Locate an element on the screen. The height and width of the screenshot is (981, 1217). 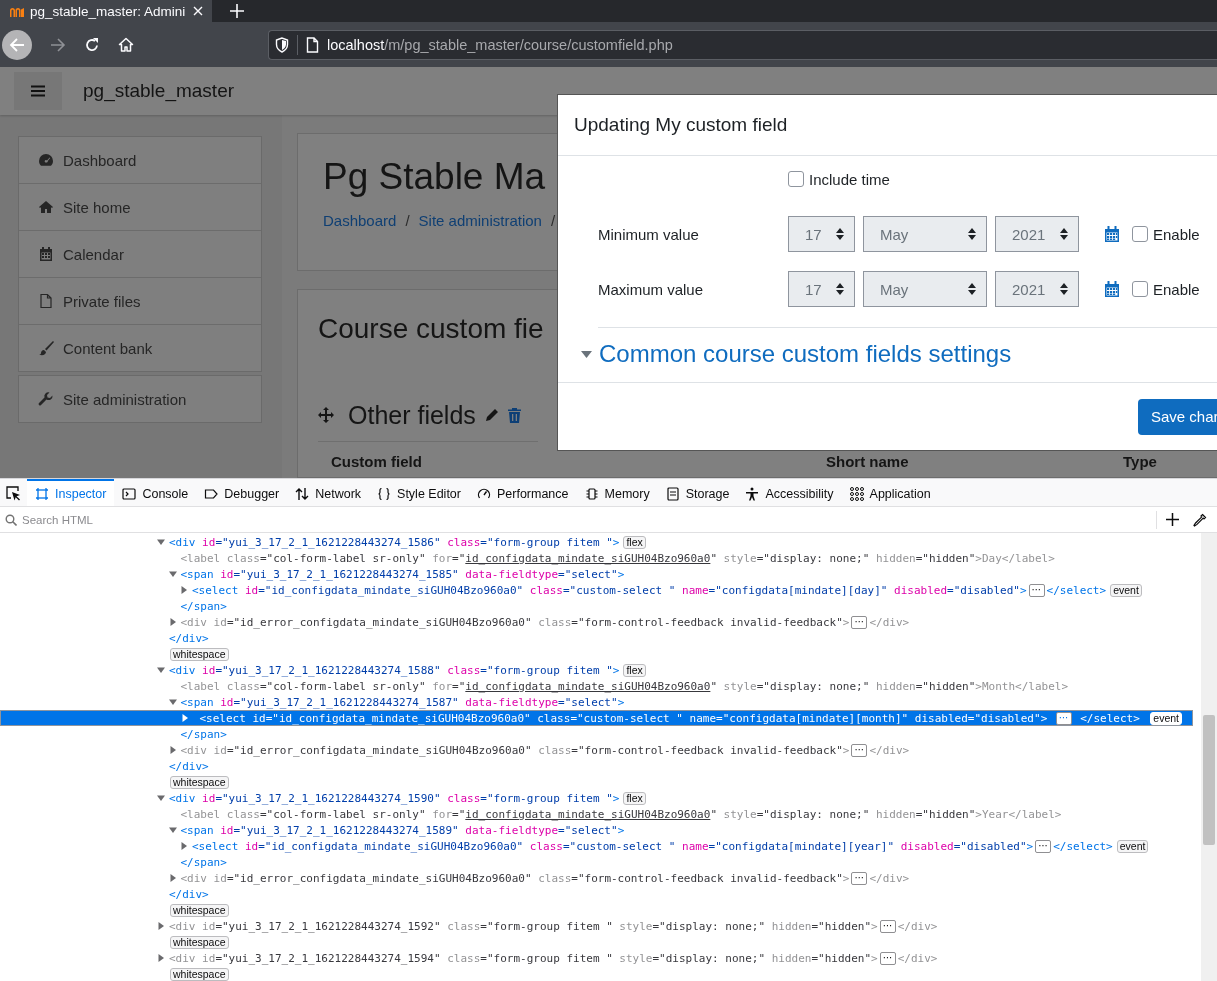
code-text: <div id="yui_3_17_2_1_1621228443274_1588" class="form-group fitem "> is located at coordinates (394, 670).